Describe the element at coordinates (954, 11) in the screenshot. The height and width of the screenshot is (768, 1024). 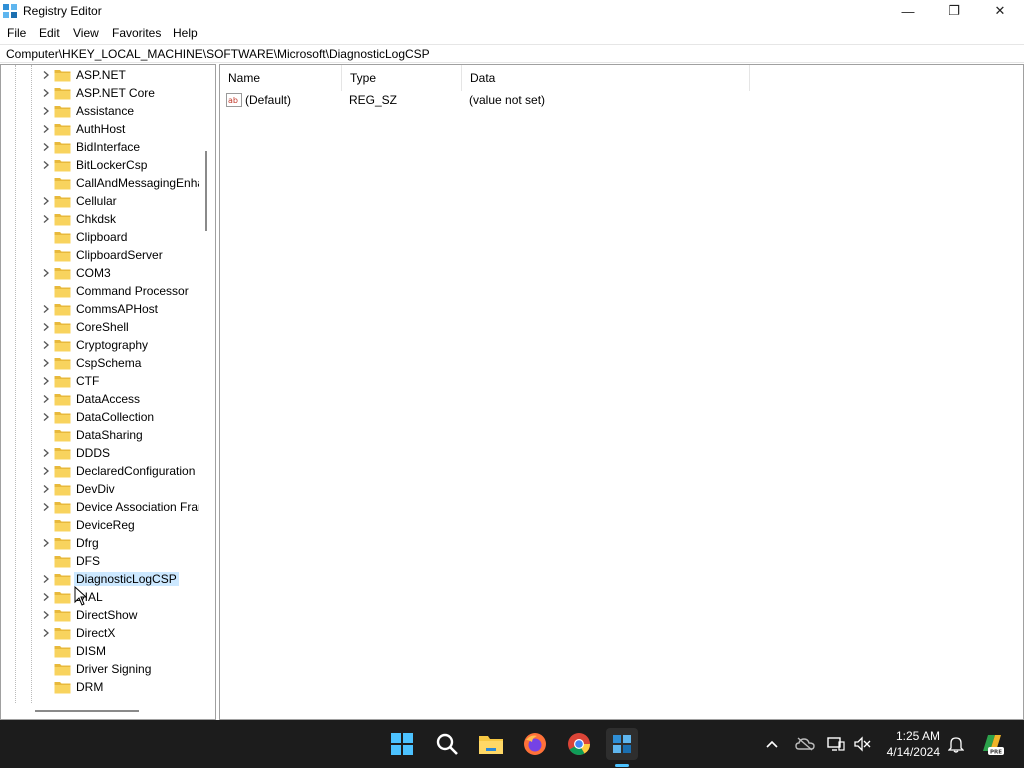
I see `maximize-button: ❐` at that location.